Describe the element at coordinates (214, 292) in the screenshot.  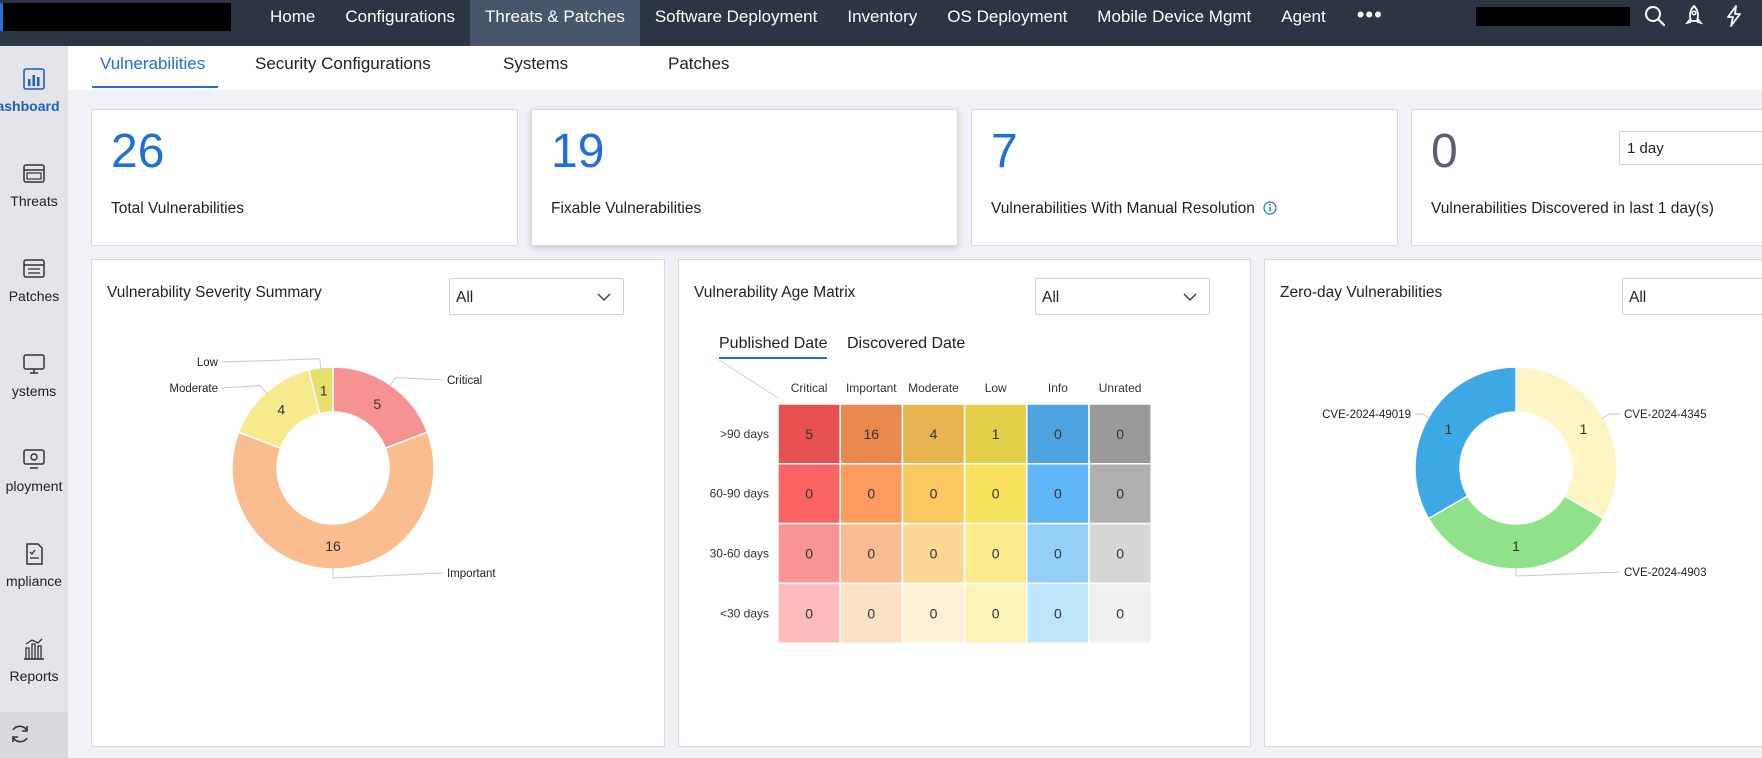
I see `severity-summary-title: Vulnerability Severity Summary` at that location.